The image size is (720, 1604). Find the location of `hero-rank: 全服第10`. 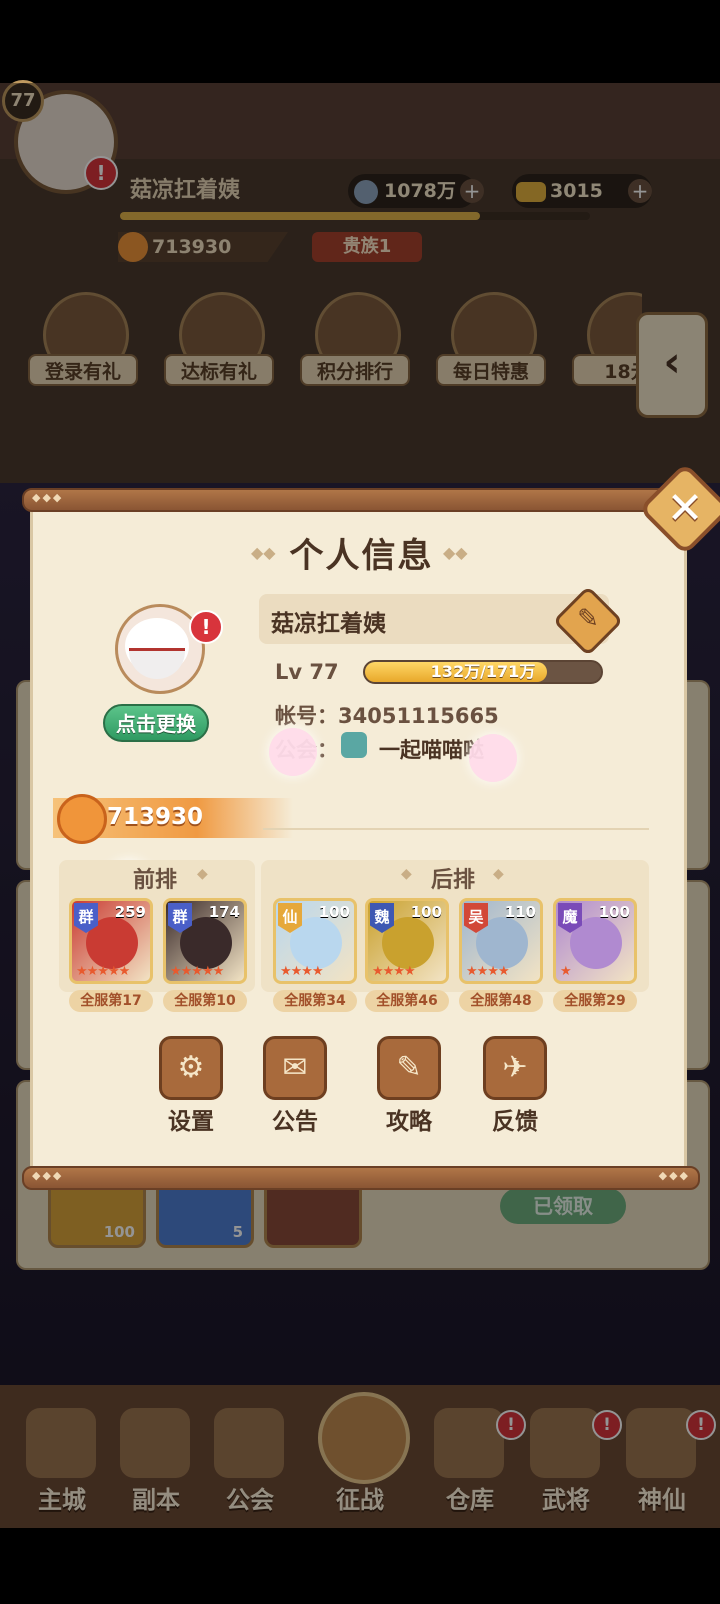

hero-rank: 全服第10 is located at coordinates (205, 1001).